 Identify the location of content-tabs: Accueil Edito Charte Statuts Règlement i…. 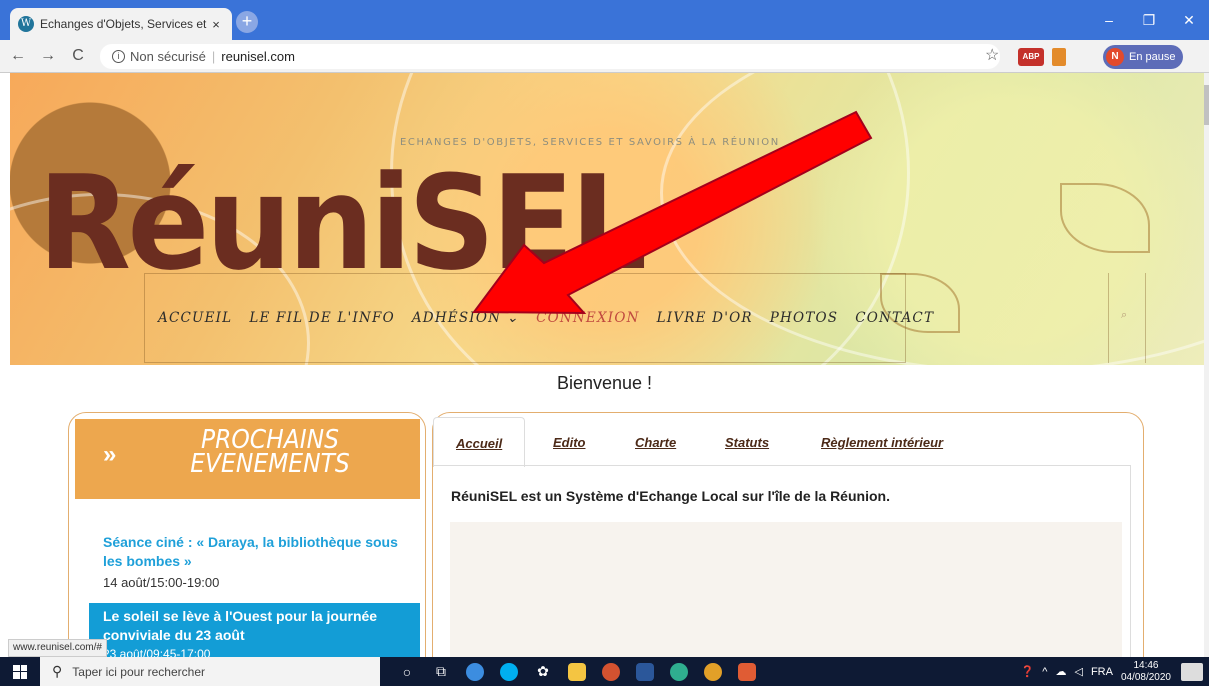
(788, 442).